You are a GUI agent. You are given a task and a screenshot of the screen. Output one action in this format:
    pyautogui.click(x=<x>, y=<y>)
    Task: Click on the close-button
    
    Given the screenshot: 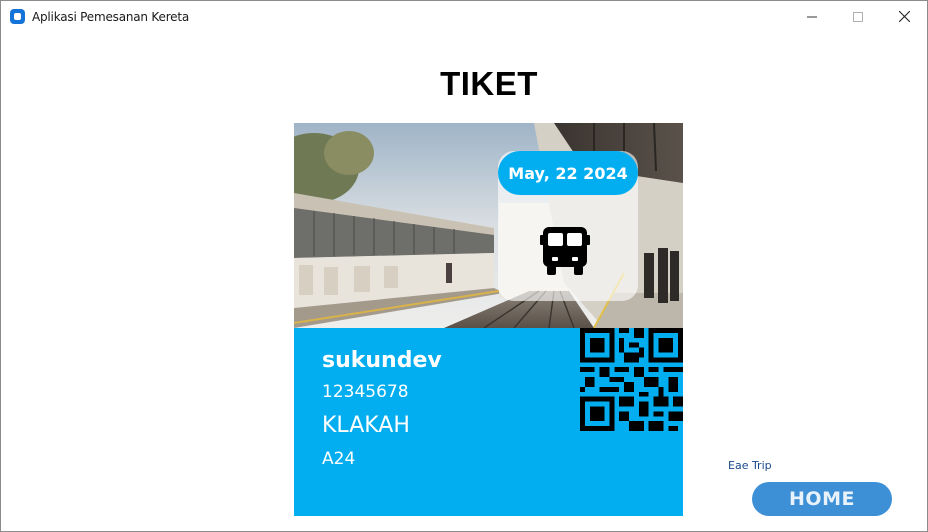 What is the action you would take?
    pyautogui.click(x=904, y=16)
    